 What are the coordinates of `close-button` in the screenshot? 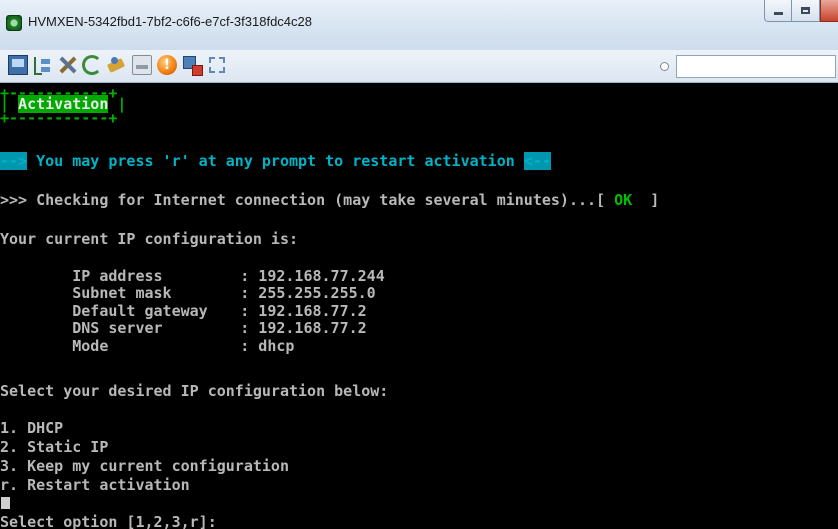 It's located at (829, 11).